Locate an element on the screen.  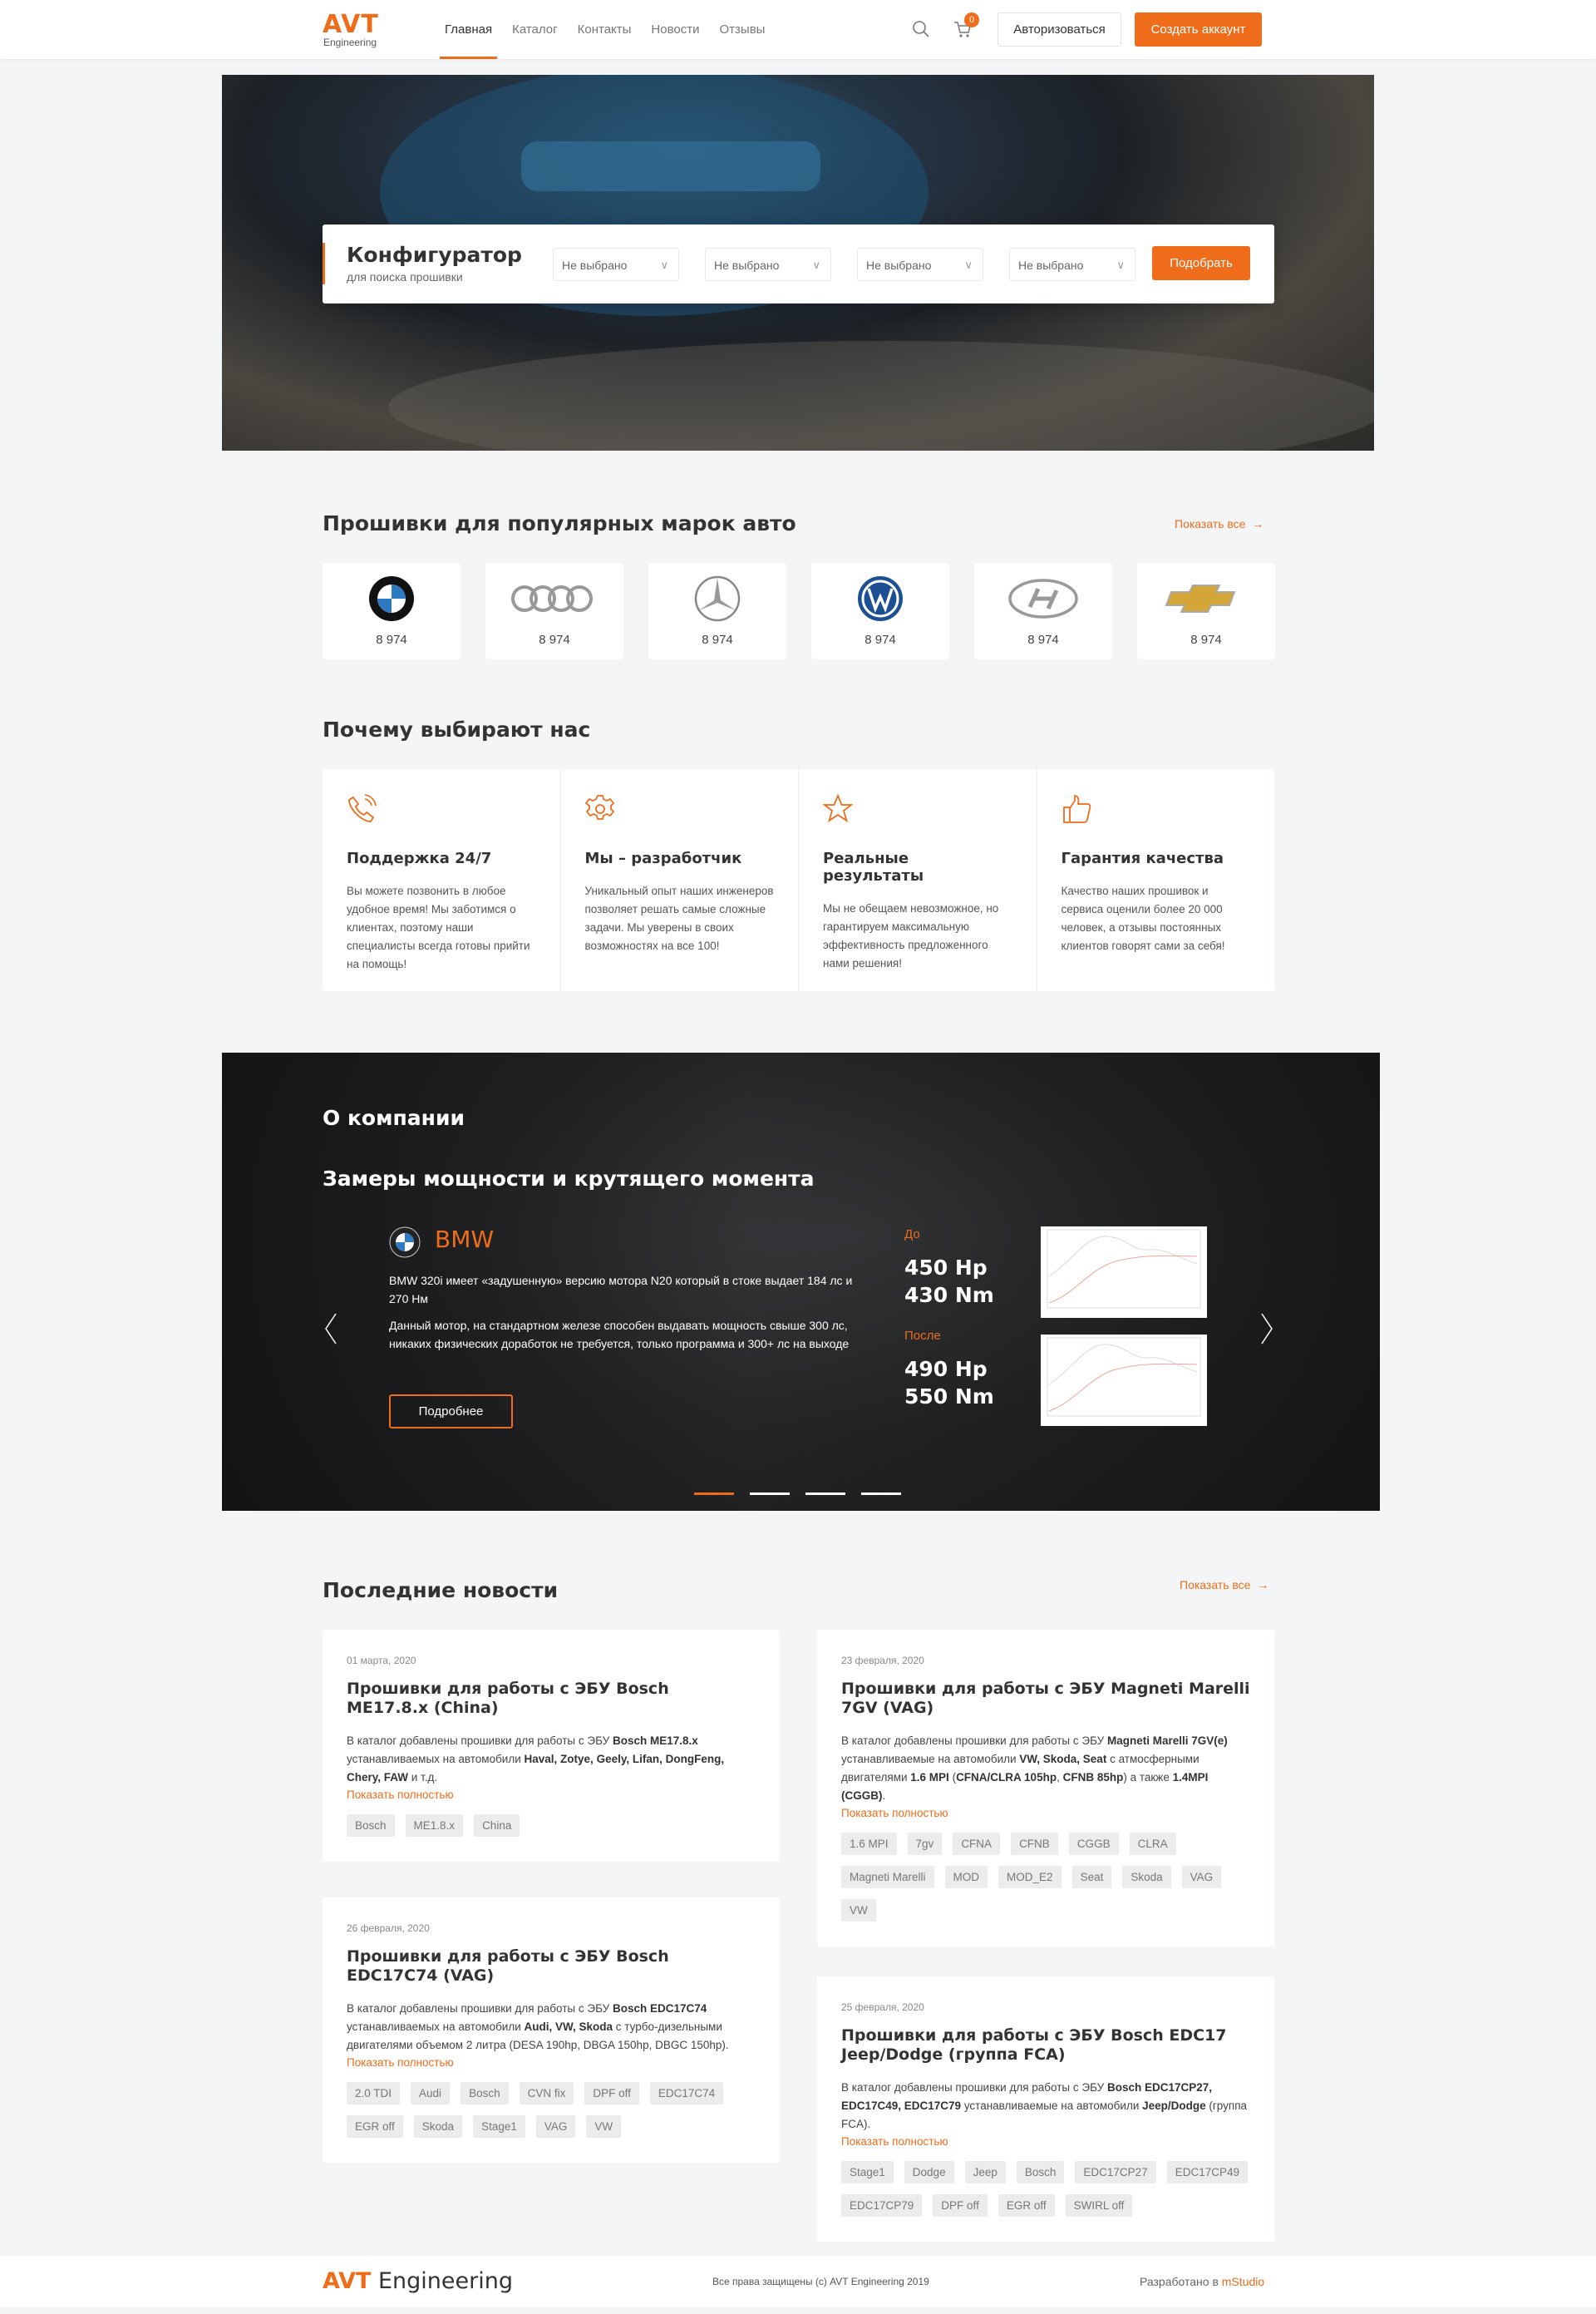
brand-firmware-count: 8 974 is located at coordinates (717, 640).